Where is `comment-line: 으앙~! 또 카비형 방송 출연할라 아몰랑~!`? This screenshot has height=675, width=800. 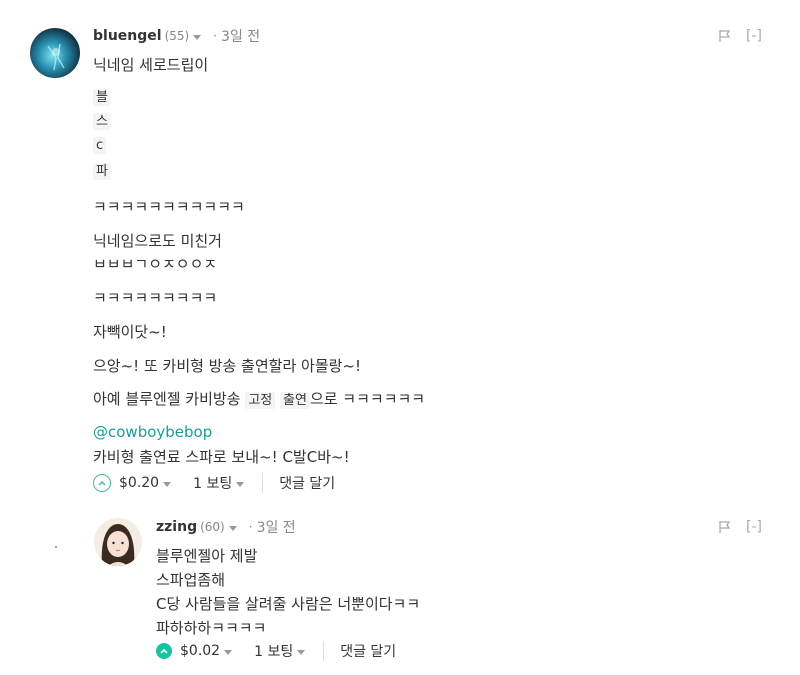 comment-line: 으앙~! 또 카비형 방송 출연할라 아몰랑~! is located at coordinates (227, 366).